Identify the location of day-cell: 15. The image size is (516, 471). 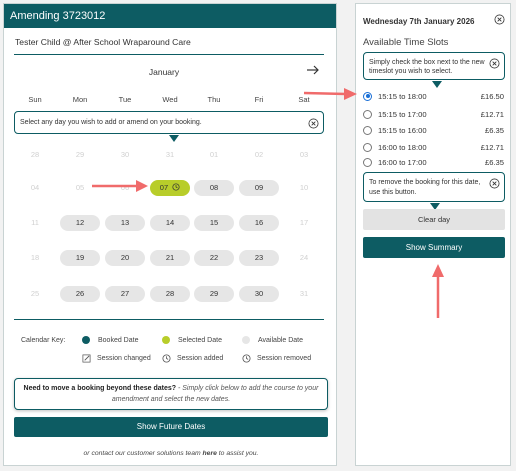
(214, 223).